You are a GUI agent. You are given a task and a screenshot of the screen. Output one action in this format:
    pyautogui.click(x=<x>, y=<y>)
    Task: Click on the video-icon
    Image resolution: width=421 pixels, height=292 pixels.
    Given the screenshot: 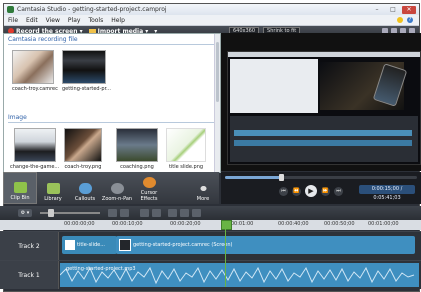 What is the action you would take?
    pyautogui.click(x=125, y=244)
    